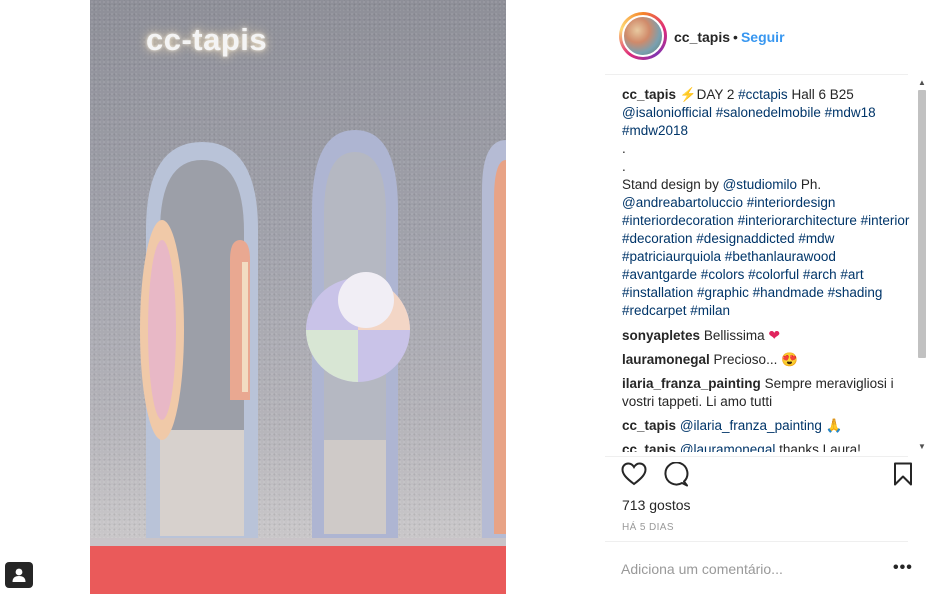 The image size is (932, 594). Describe the element at coordinates (634, 474) in the screenshot. I see `heart-icon` at that location.